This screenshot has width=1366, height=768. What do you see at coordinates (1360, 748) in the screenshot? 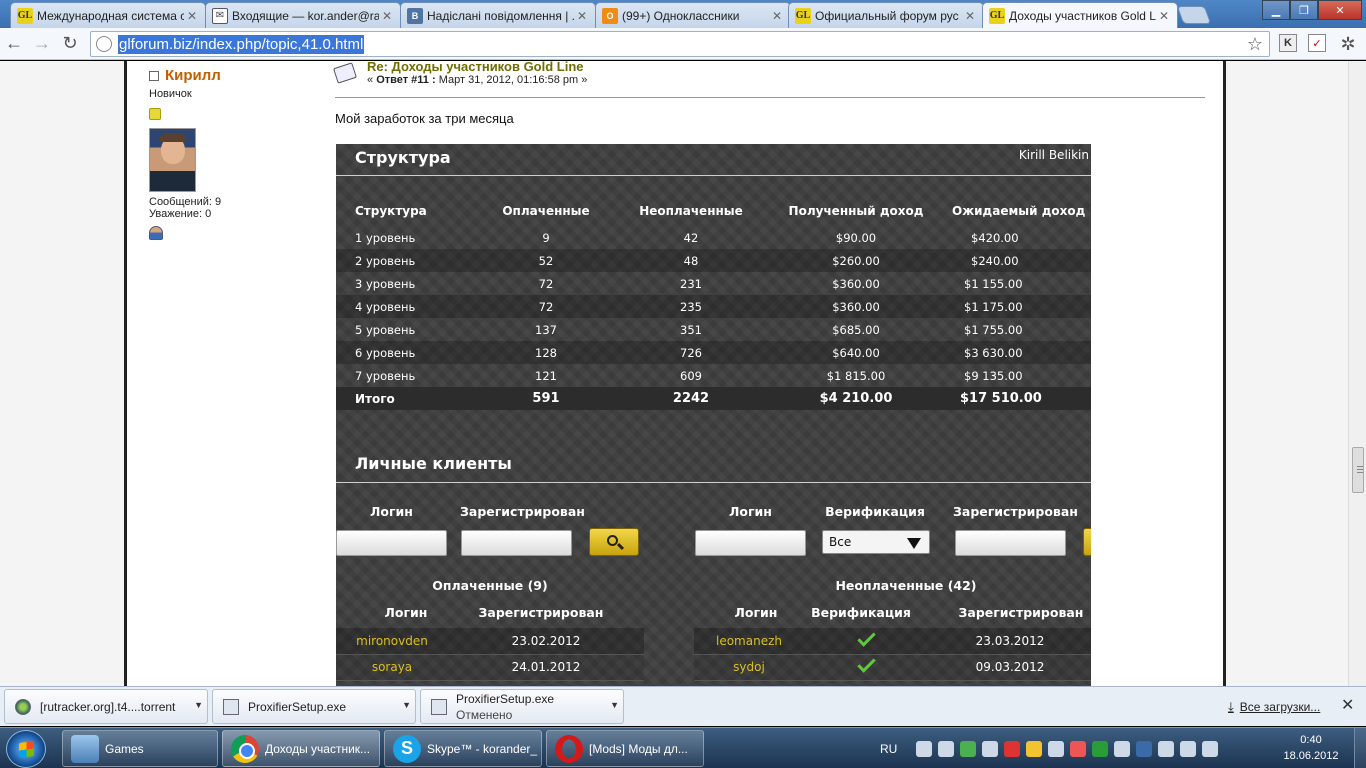
I see `show-desktop-button` at bounding box center [1360, 748].